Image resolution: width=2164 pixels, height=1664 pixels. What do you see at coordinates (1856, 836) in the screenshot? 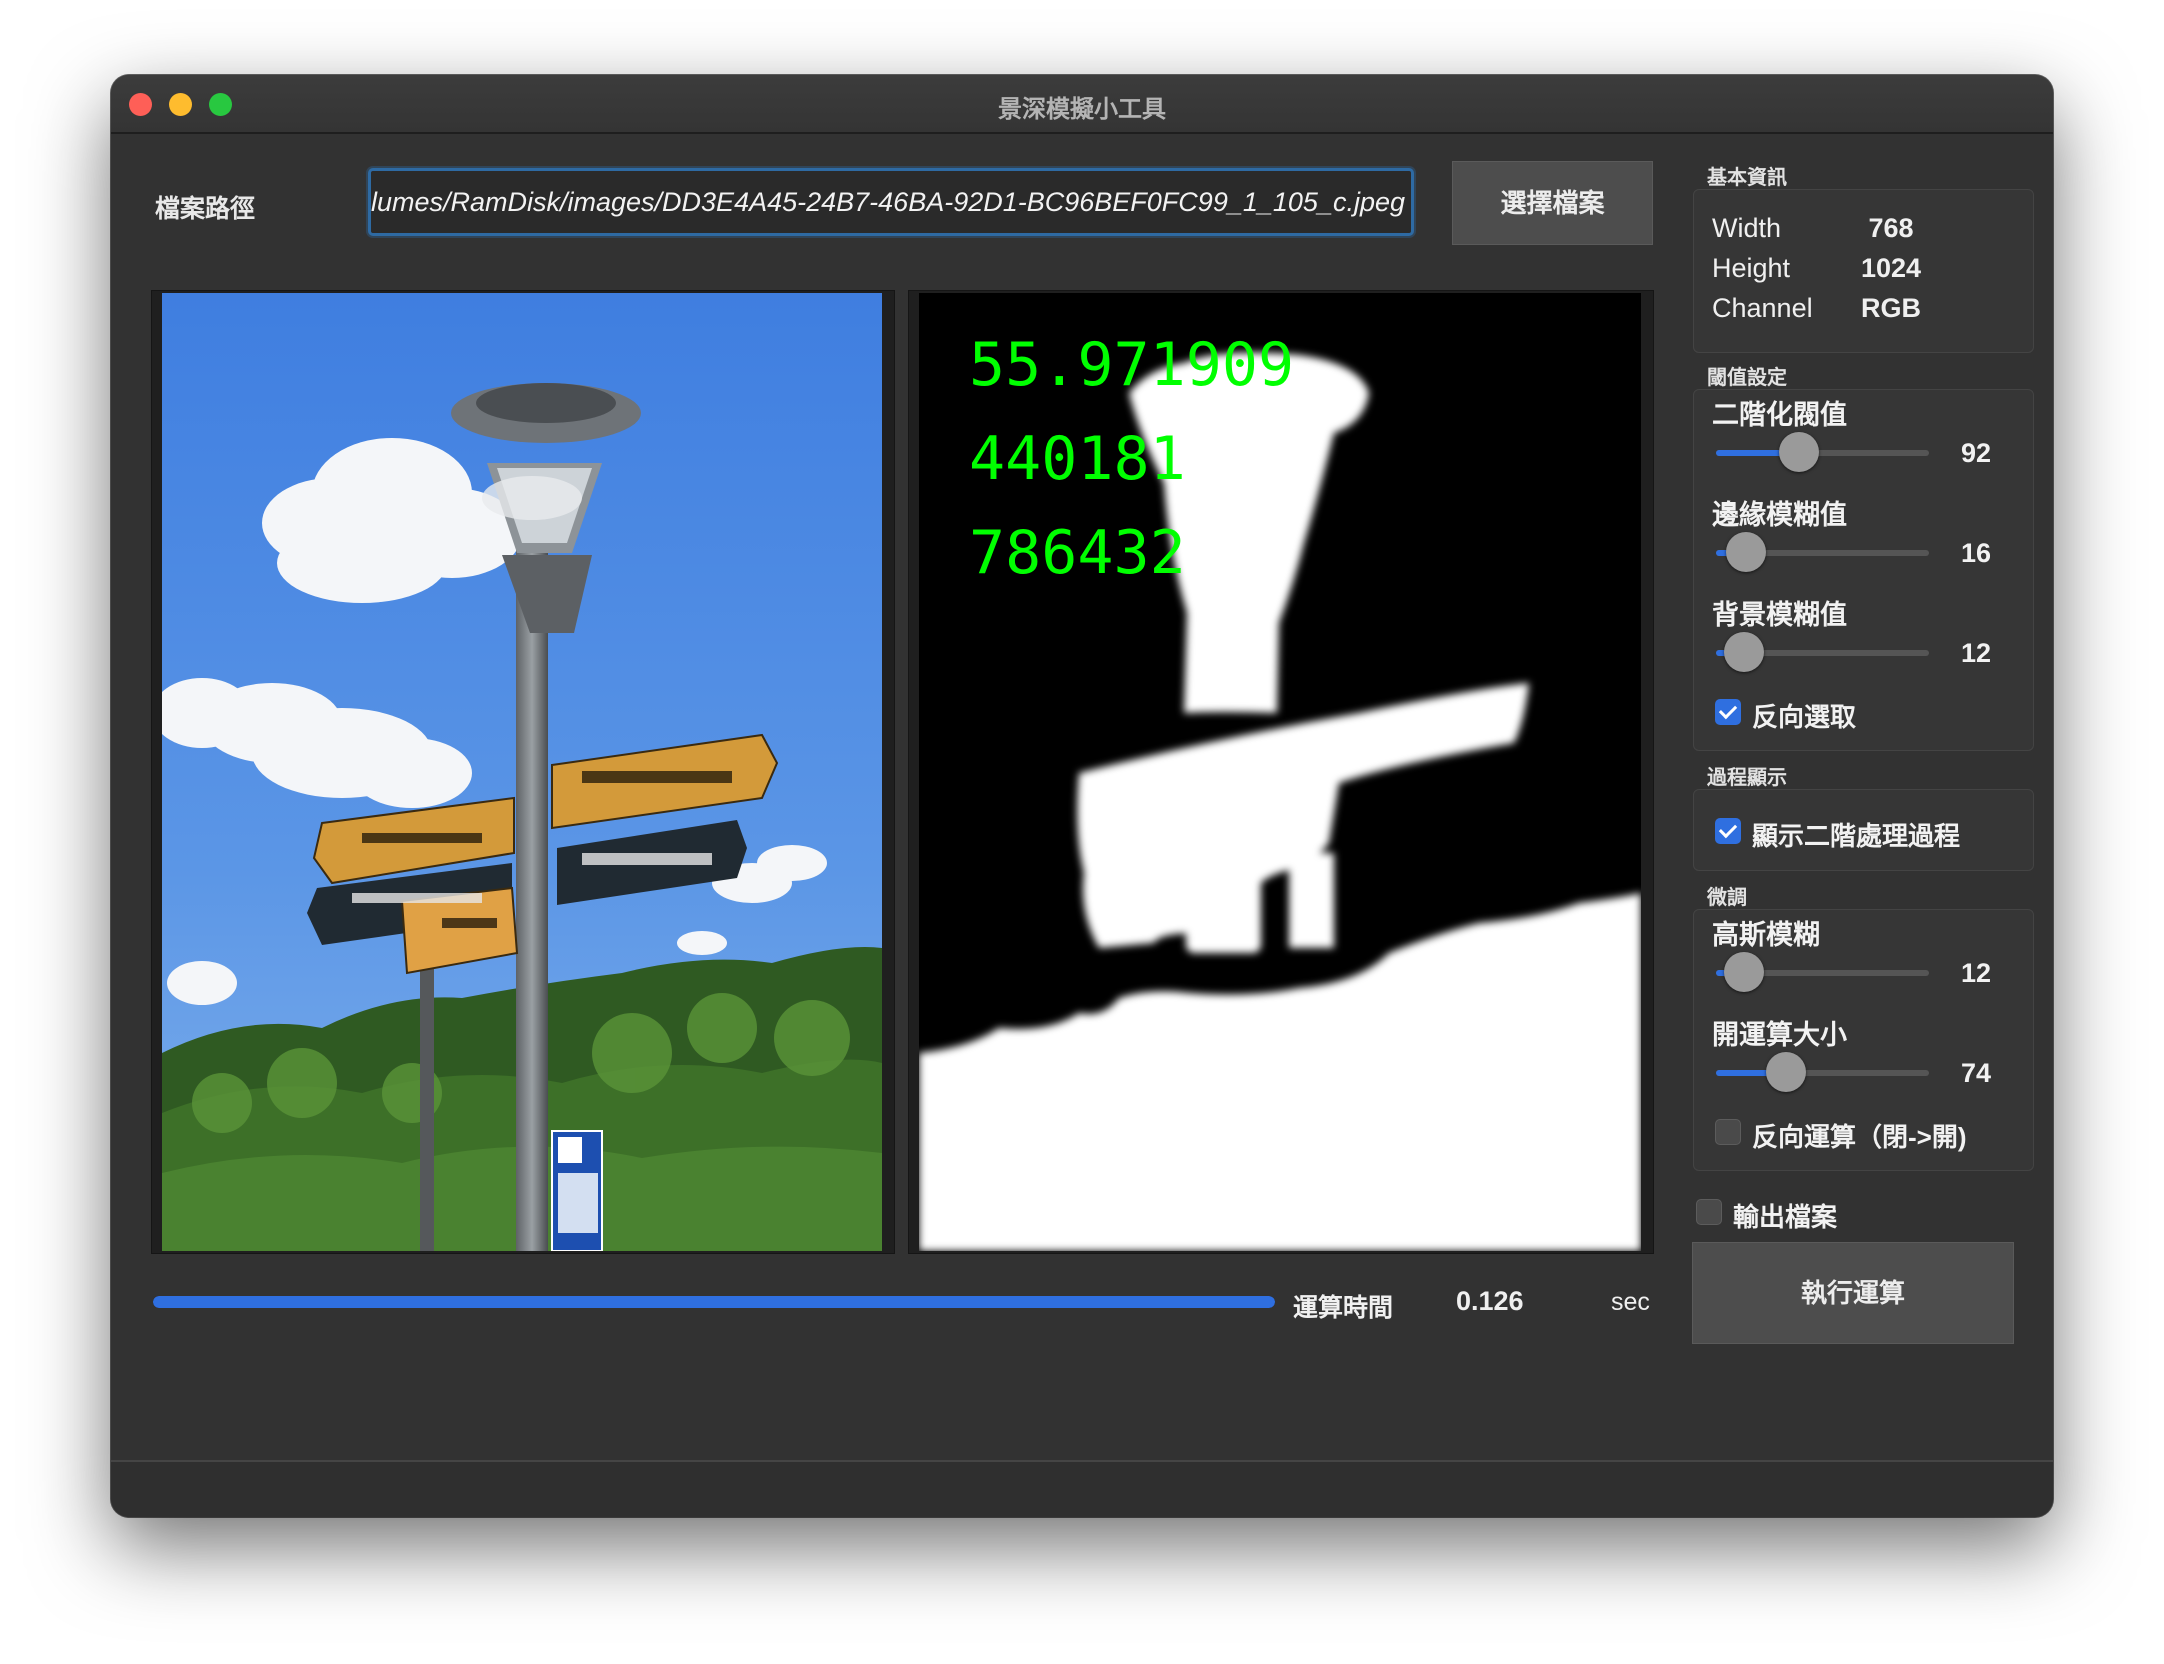
I see `show-binarization-label: 顯示二階處理過程` at bounding box center [1856, 836].